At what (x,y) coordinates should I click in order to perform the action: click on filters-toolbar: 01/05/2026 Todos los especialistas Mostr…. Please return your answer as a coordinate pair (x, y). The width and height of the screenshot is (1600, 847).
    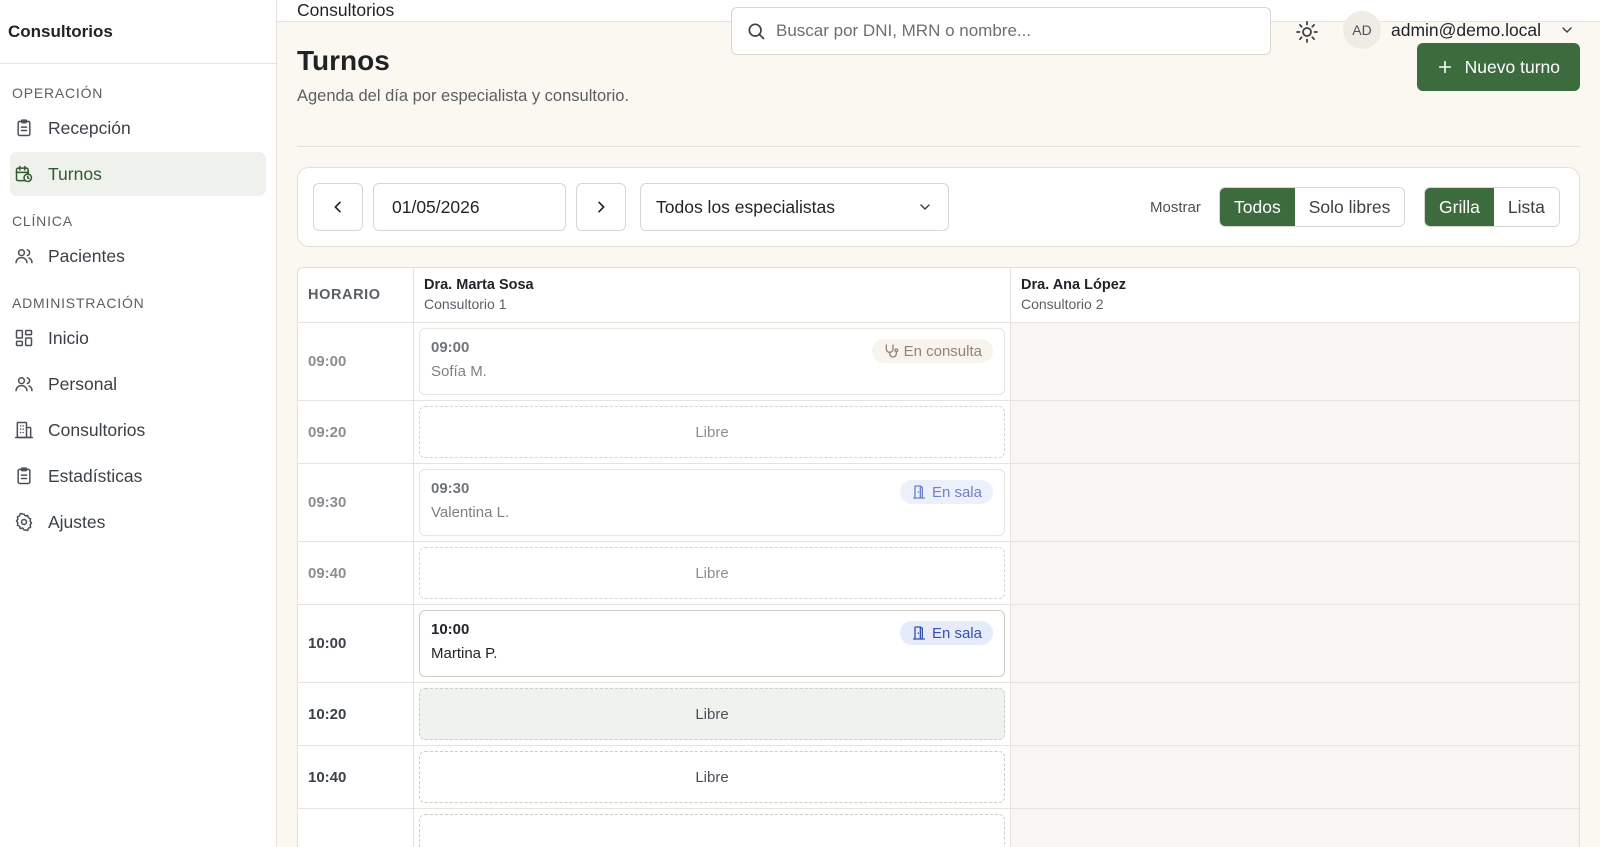
    Looking at the image, I should click on (938, 207).